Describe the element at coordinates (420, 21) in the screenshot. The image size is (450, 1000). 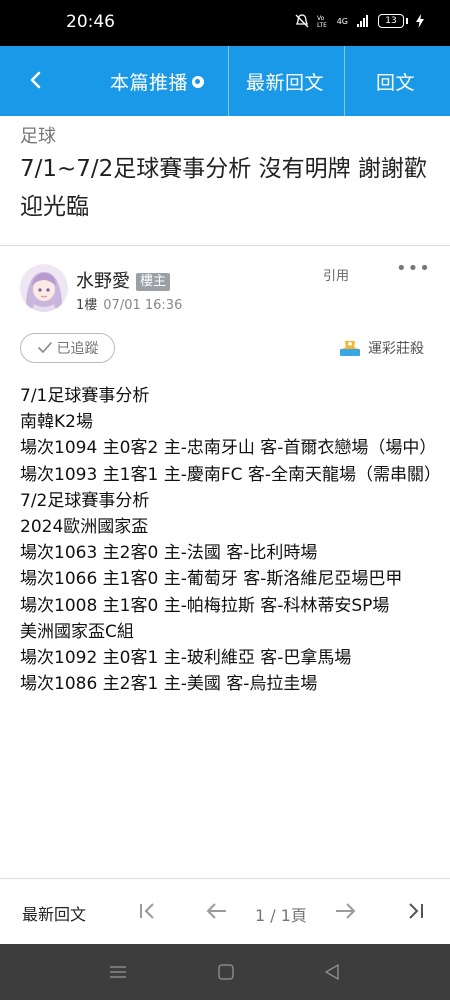
I see `charging-icon` at that location.